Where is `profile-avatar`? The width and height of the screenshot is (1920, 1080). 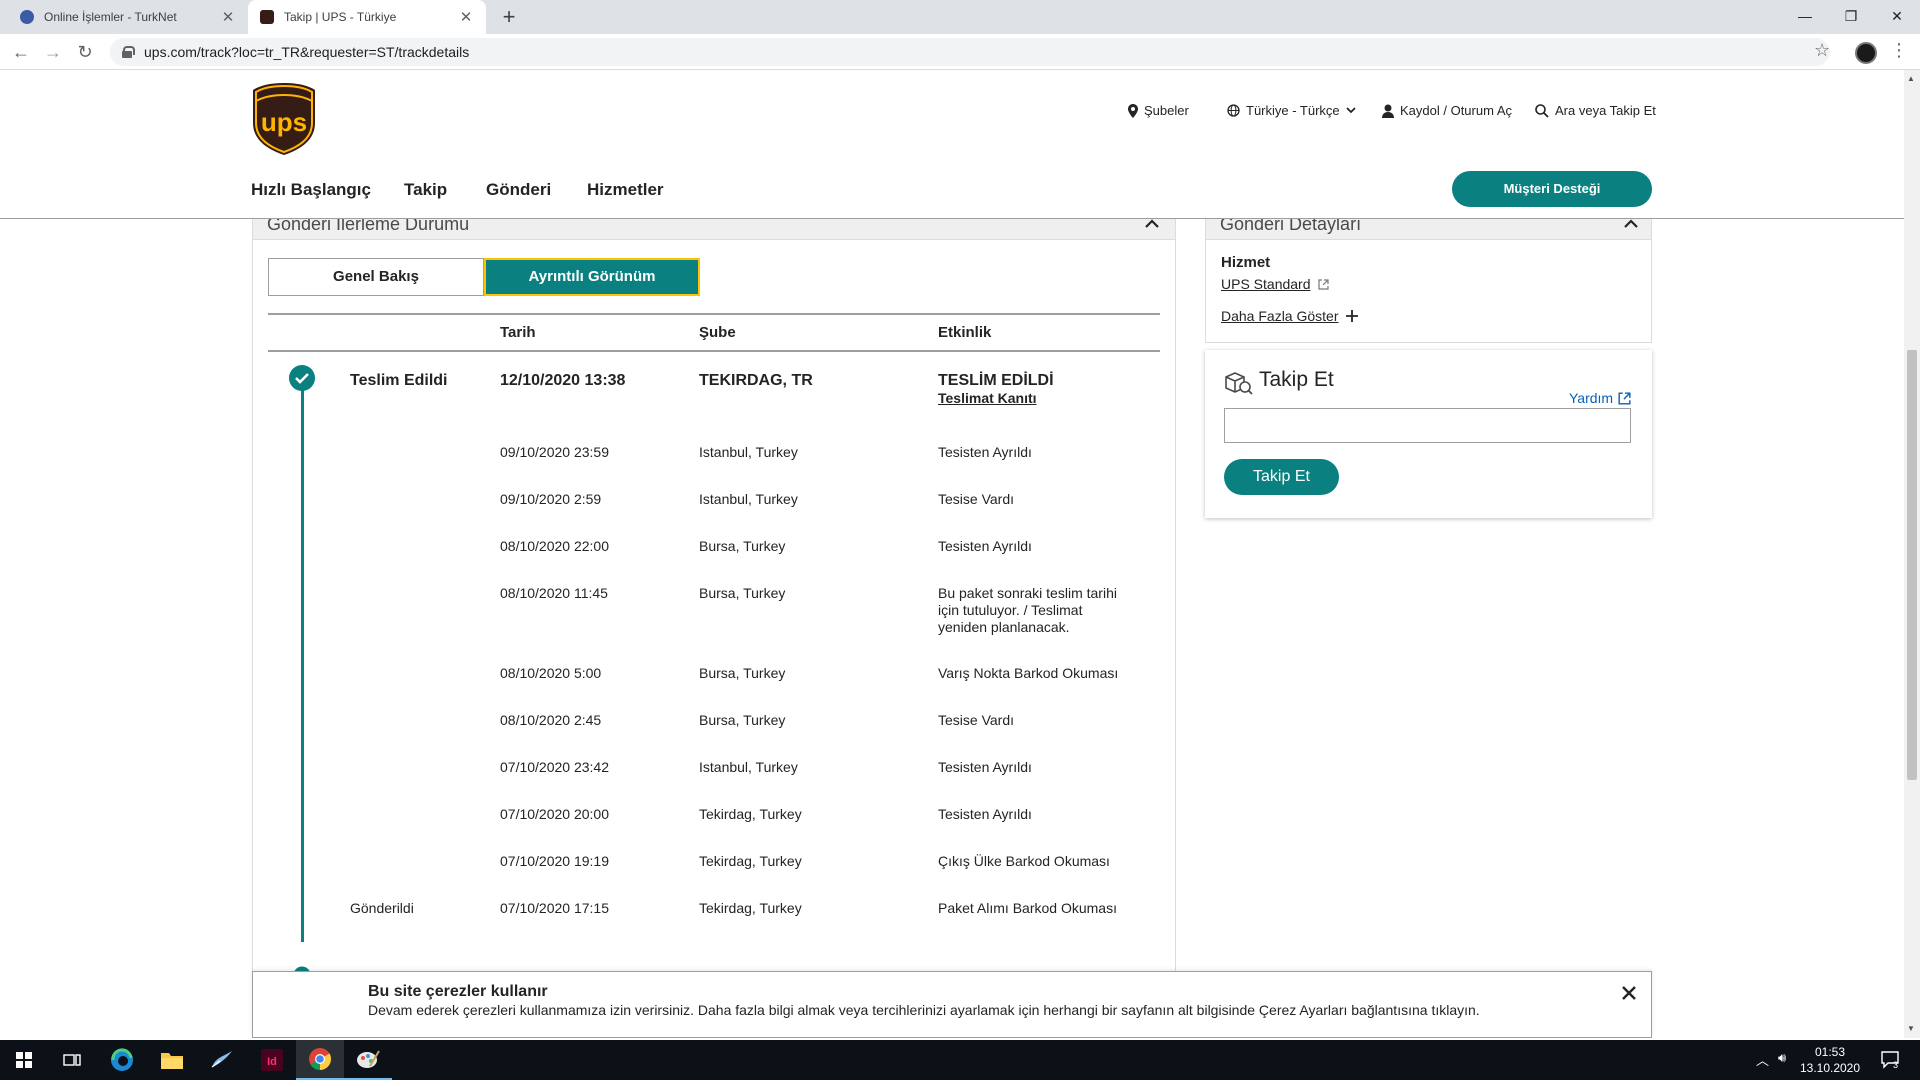 profile-avatar is located at coordinates (1866, 53).